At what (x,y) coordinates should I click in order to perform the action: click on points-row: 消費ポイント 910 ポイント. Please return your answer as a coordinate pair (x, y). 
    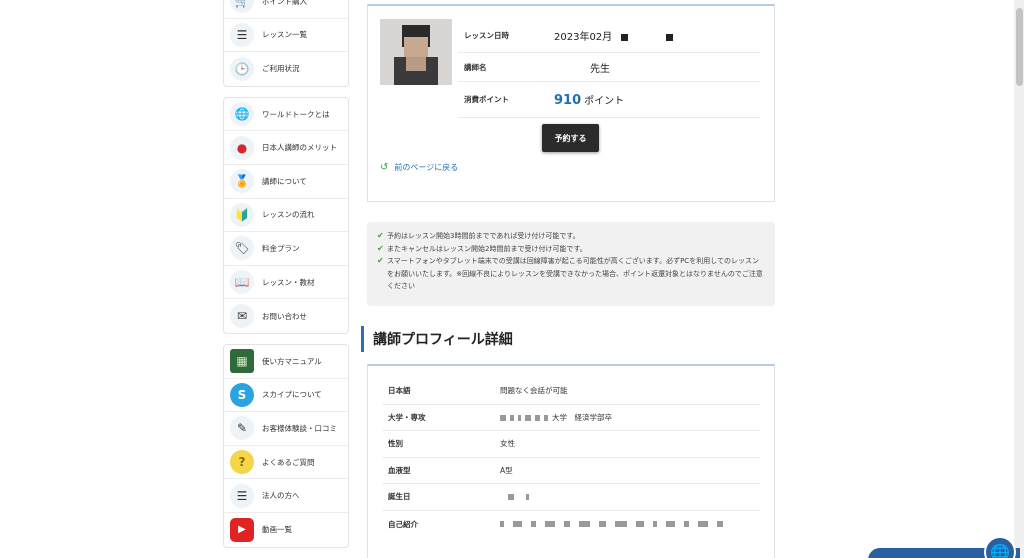
    Looking at the image, I should click on (609, 100).